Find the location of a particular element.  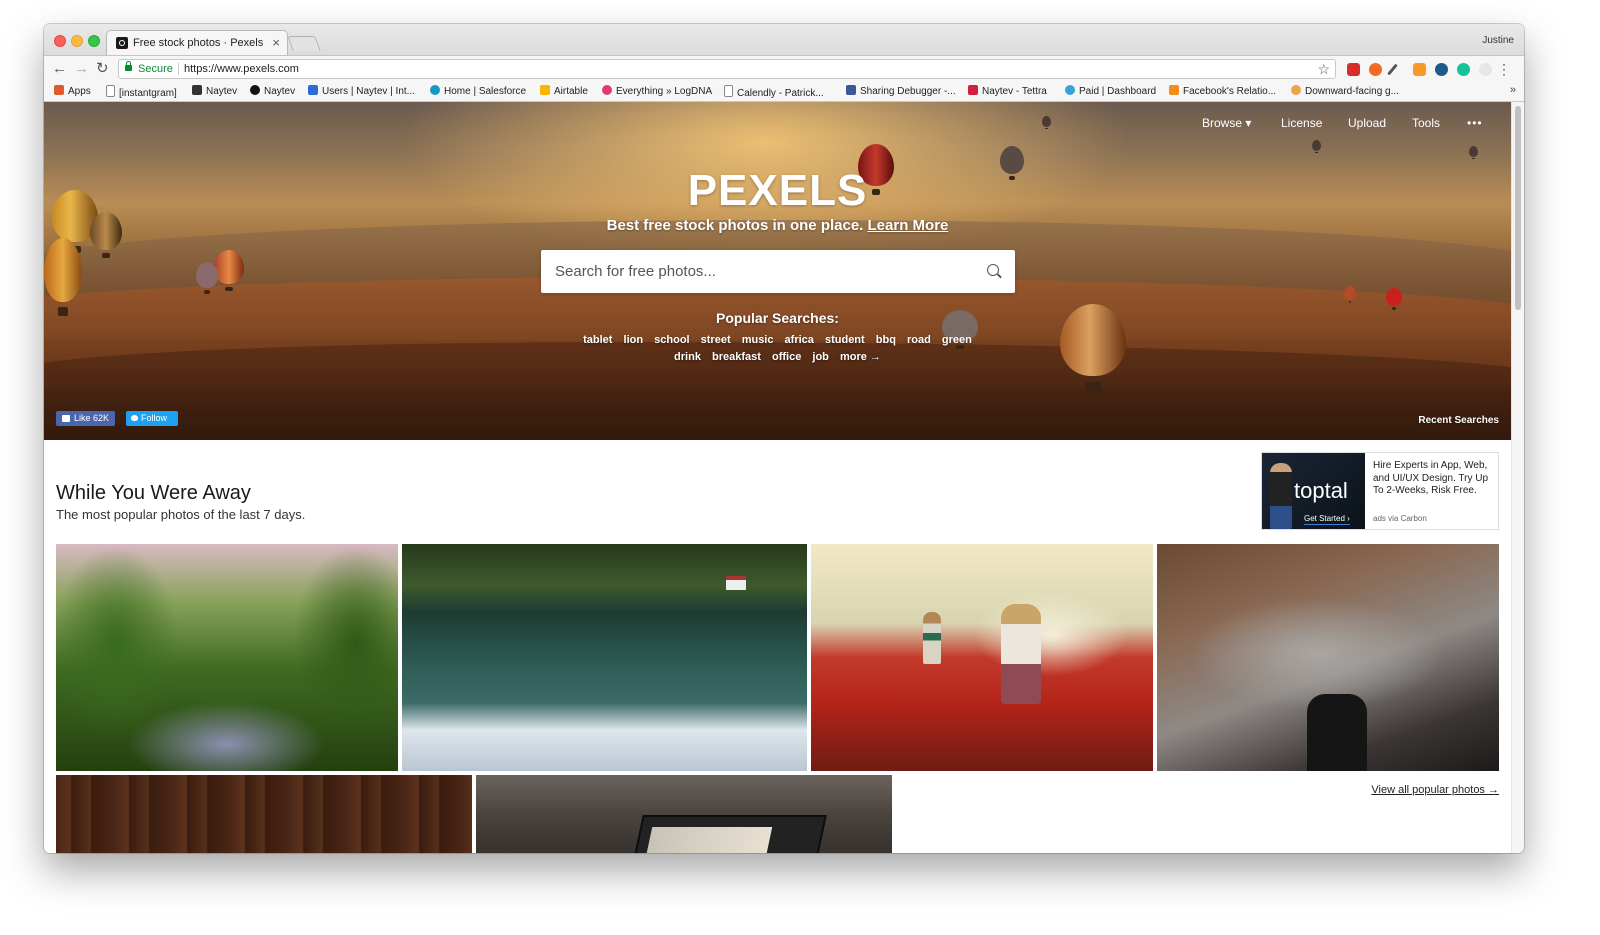

paid-icon is located at coordinates (1070, 90).